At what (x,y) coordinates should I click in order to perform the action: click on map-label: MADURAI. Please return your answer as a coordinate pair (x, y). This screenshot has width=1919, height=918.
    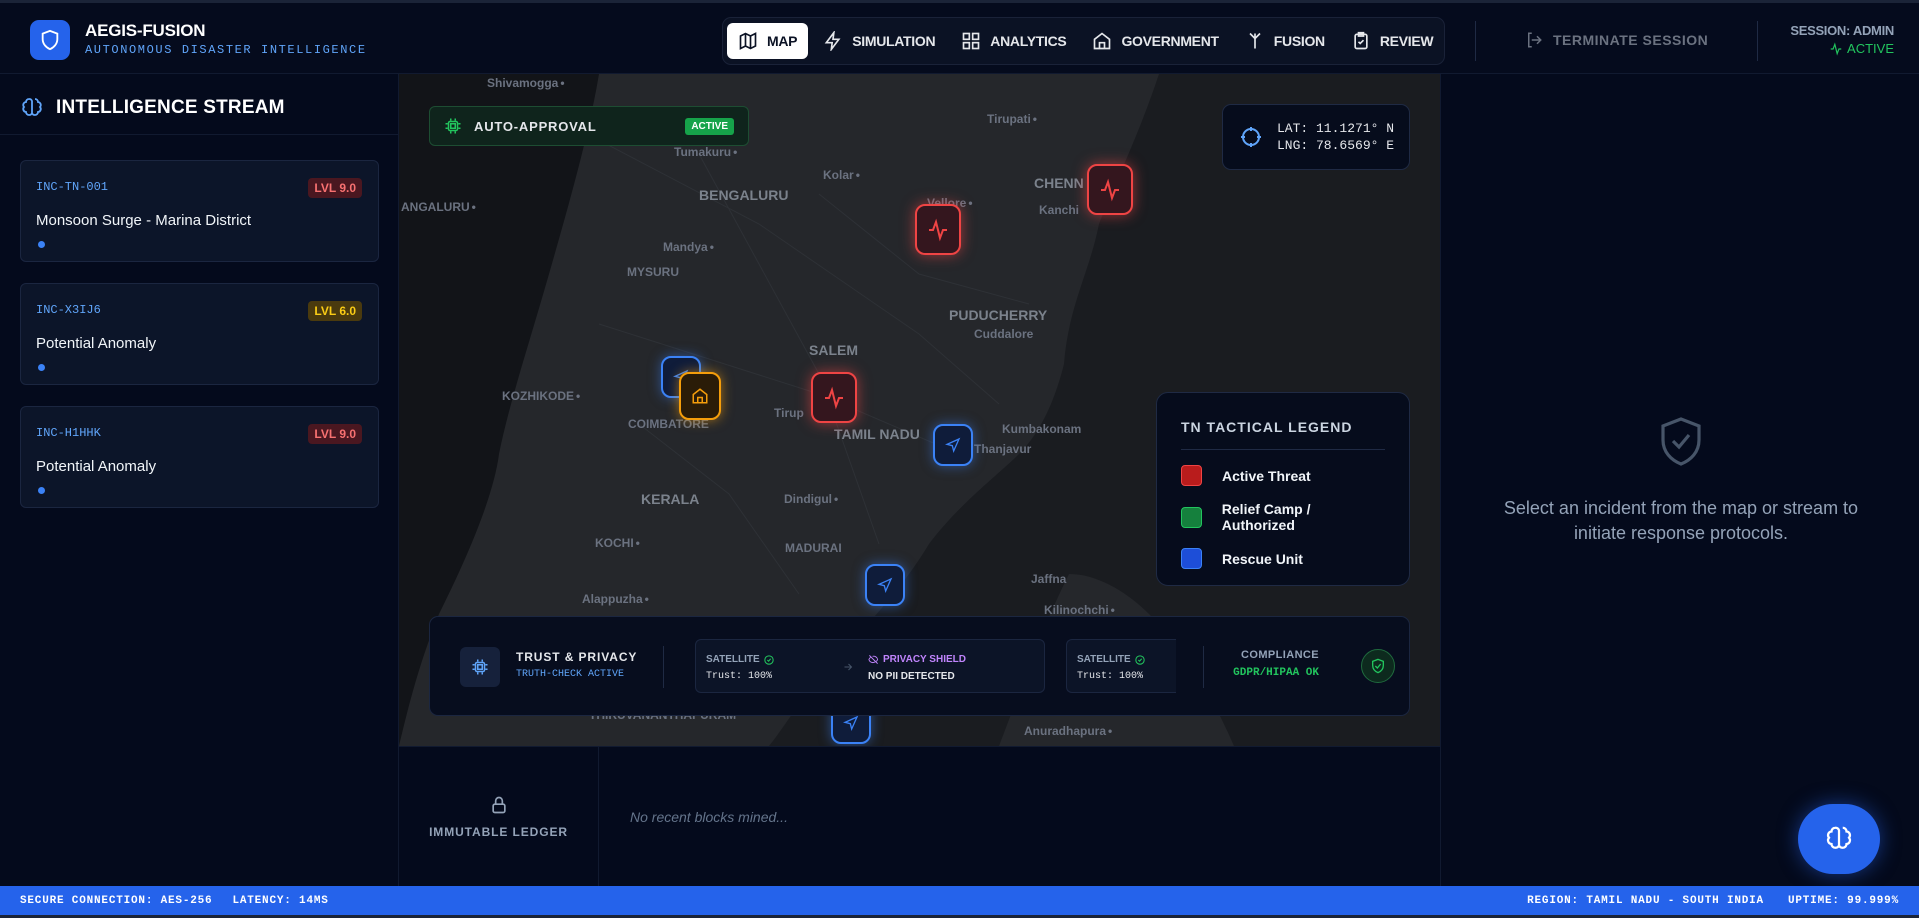
    Looking at the image, I should click on (813, 548).